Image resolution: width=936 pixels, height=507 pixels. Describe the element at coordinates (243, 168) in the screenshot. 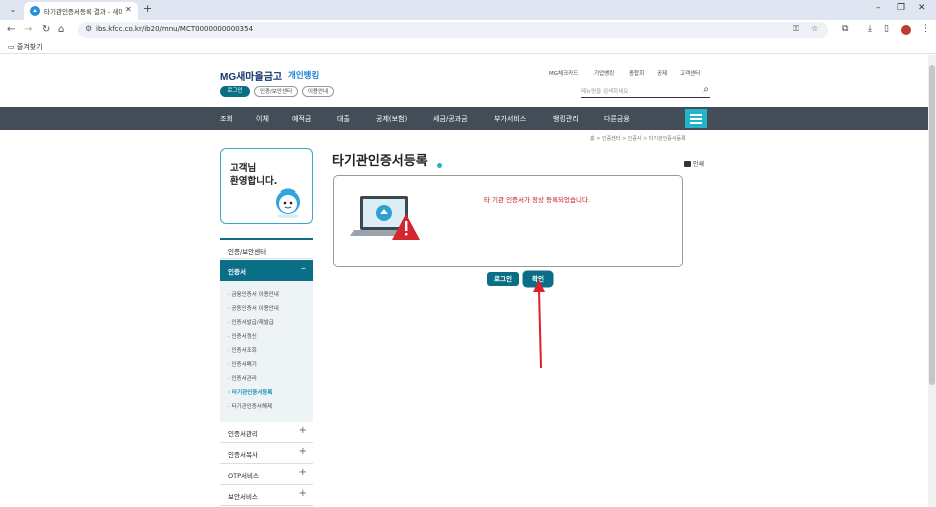

I see `welcome-line-1: 고객님` at that location.